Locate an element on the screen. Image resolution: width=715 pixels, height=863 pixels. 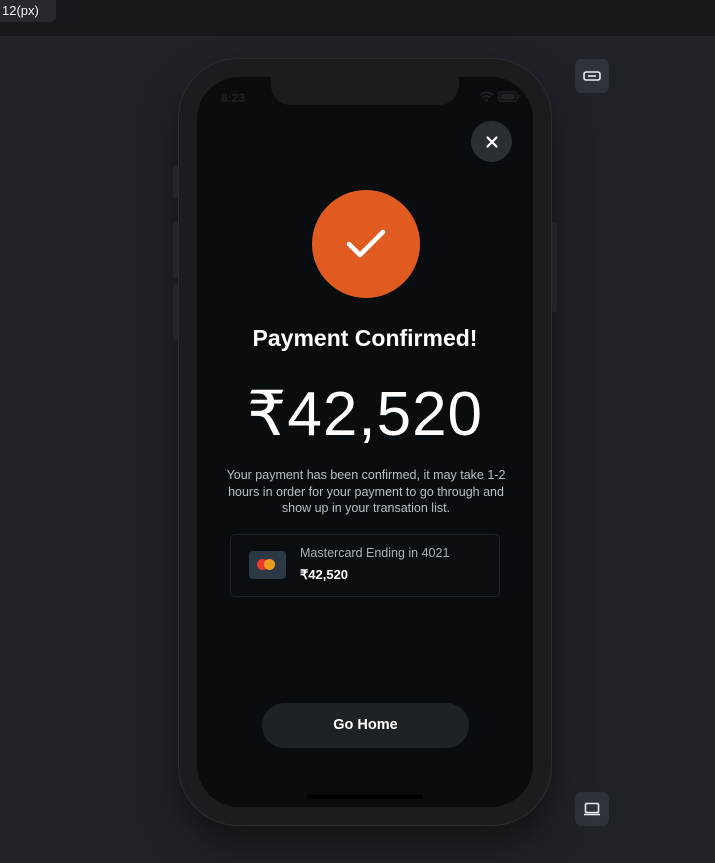
rotate-device-button is located at coordinates (592, 76).